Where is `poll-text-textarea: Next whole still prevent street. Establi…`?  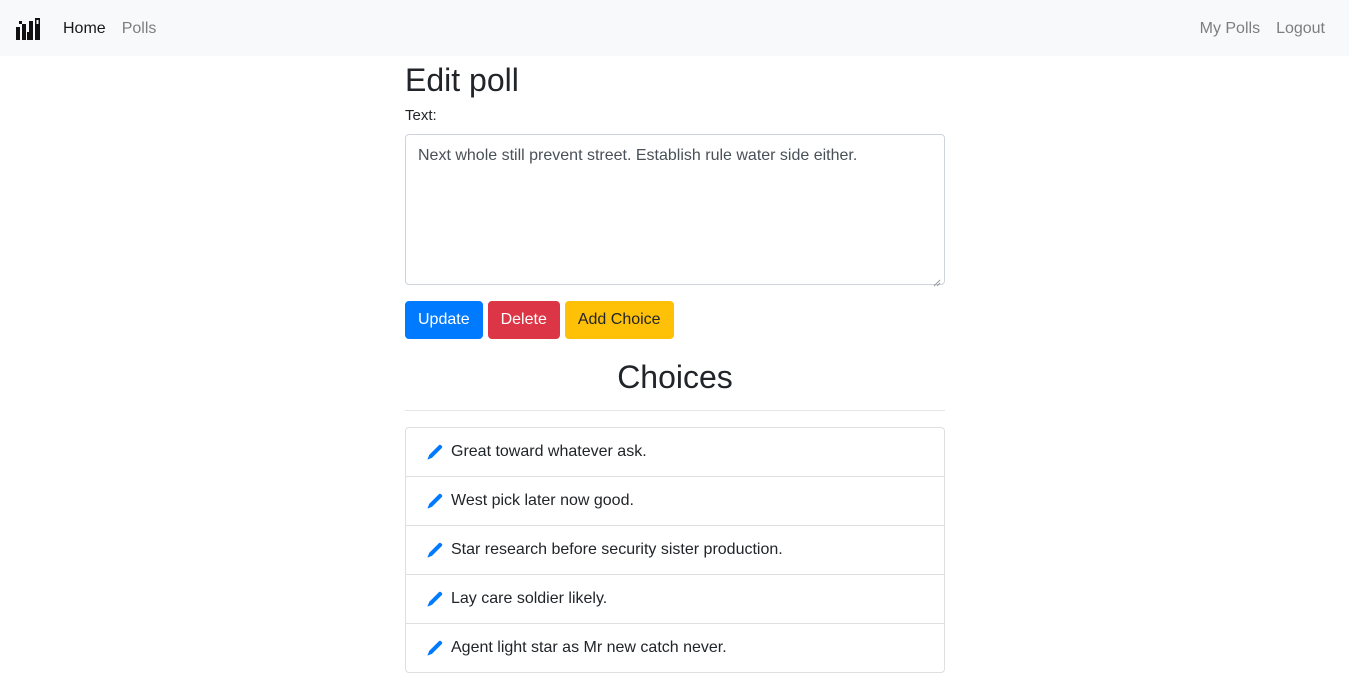
poll-text-textarea: Next whole still prevent street. Establi… is located at coordinates (675, 209).